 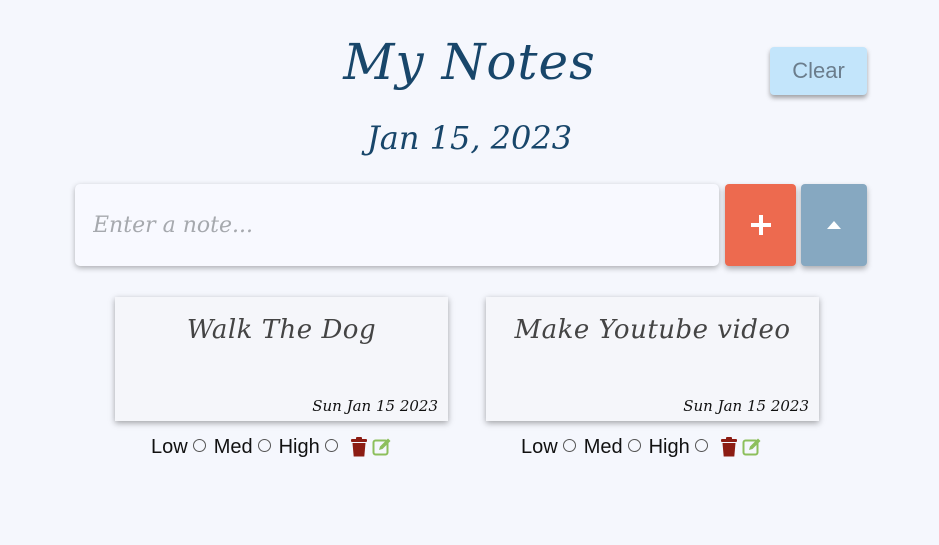 What do you see at coordinates (281, 330) in the screenshot?
I see `note-text: Walk The Dog` at bounding box center [281, 330].